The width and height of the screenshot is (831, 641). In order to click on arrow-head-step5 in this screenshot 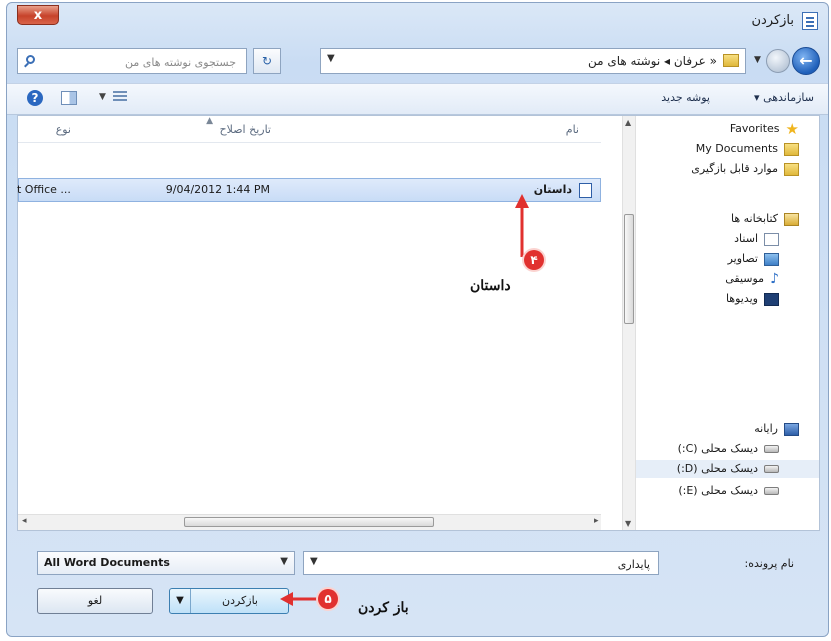, I will do `click(286, 599)`.